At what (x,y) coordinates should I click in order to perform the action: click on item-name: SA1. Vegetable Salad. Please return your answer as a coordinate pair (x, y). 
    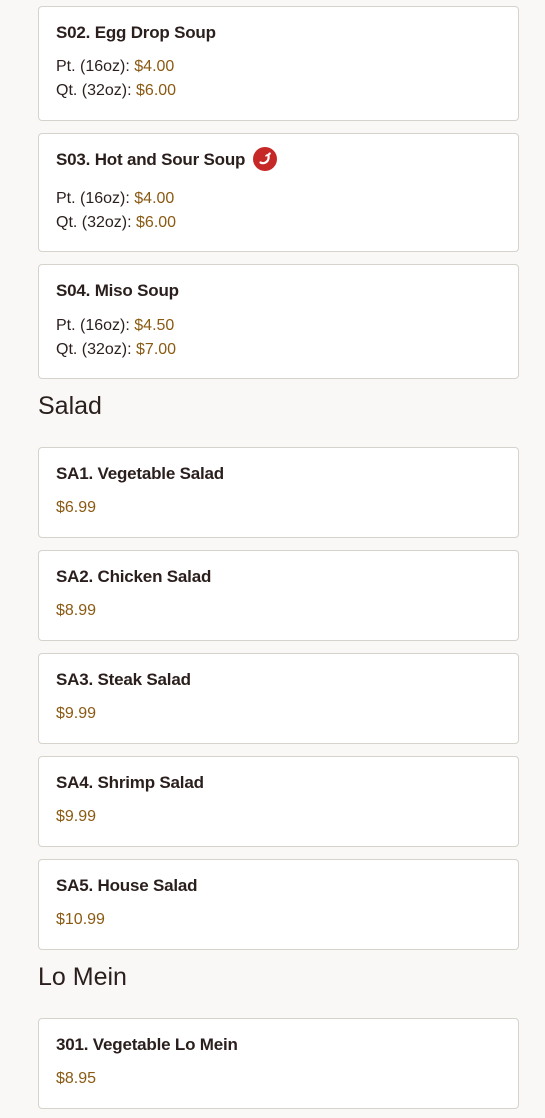
    Looking at the image, I should click on (140, 473).